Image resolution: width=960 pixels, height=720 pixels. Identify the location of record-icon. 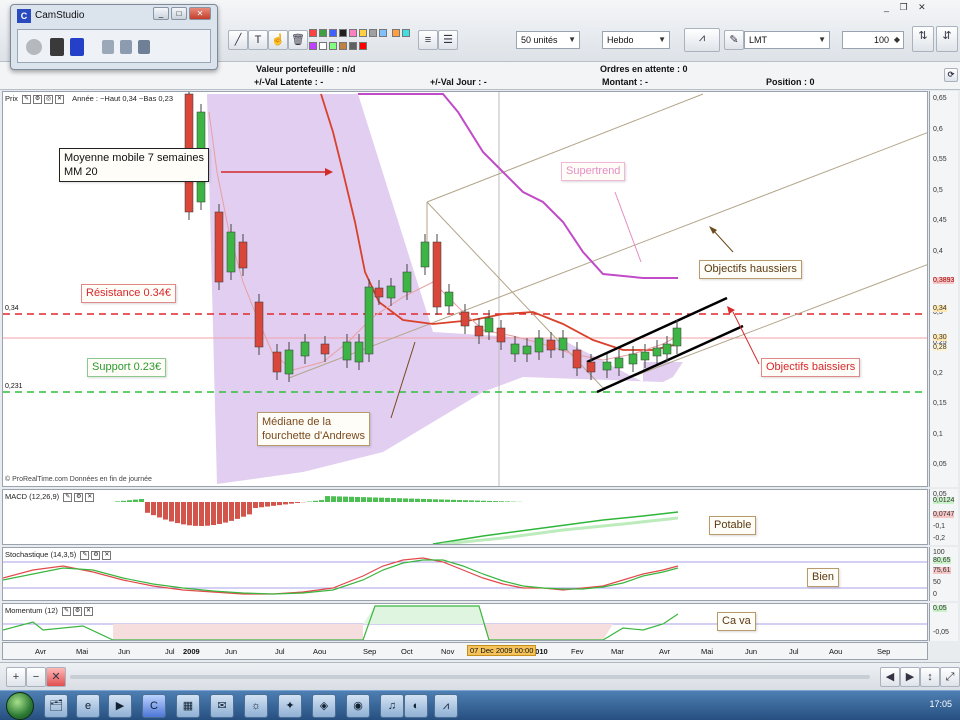
(34, 47).